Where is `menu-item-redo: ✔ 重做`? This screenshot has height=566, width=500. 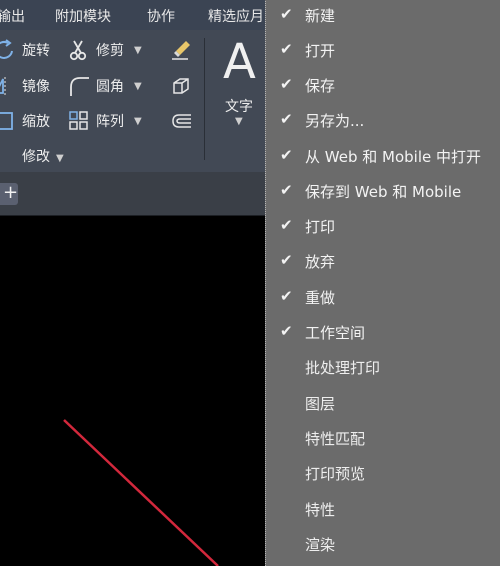
menu-item-redo: ✔ 重做 is located at coordinates (383, 297).